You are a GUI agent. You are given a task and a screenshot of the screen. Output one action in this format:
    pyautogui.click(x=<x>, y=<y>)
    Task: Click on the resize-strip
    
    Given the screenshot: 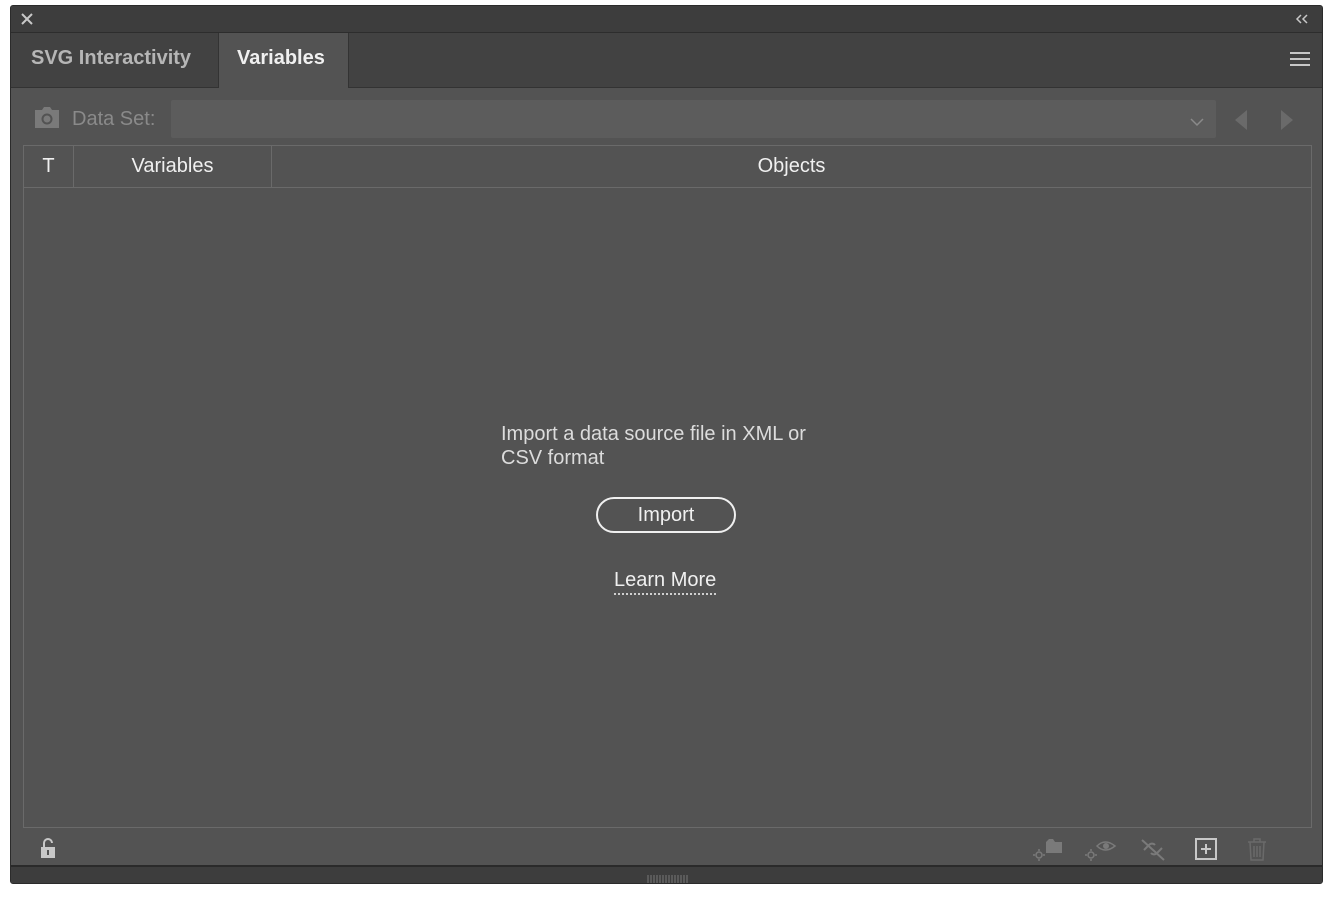 What is the action you would take?
    pyautogui.click(x=666, y=874)
    